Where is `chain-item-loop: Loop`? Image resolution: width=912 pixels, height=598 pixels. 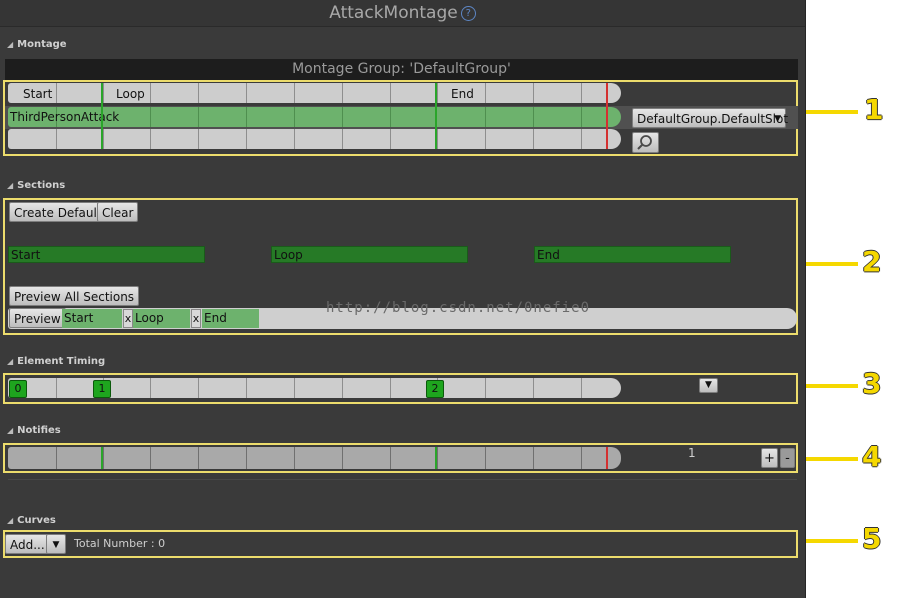 chain-item-loop: Loop is located at coordinates (161, 318).